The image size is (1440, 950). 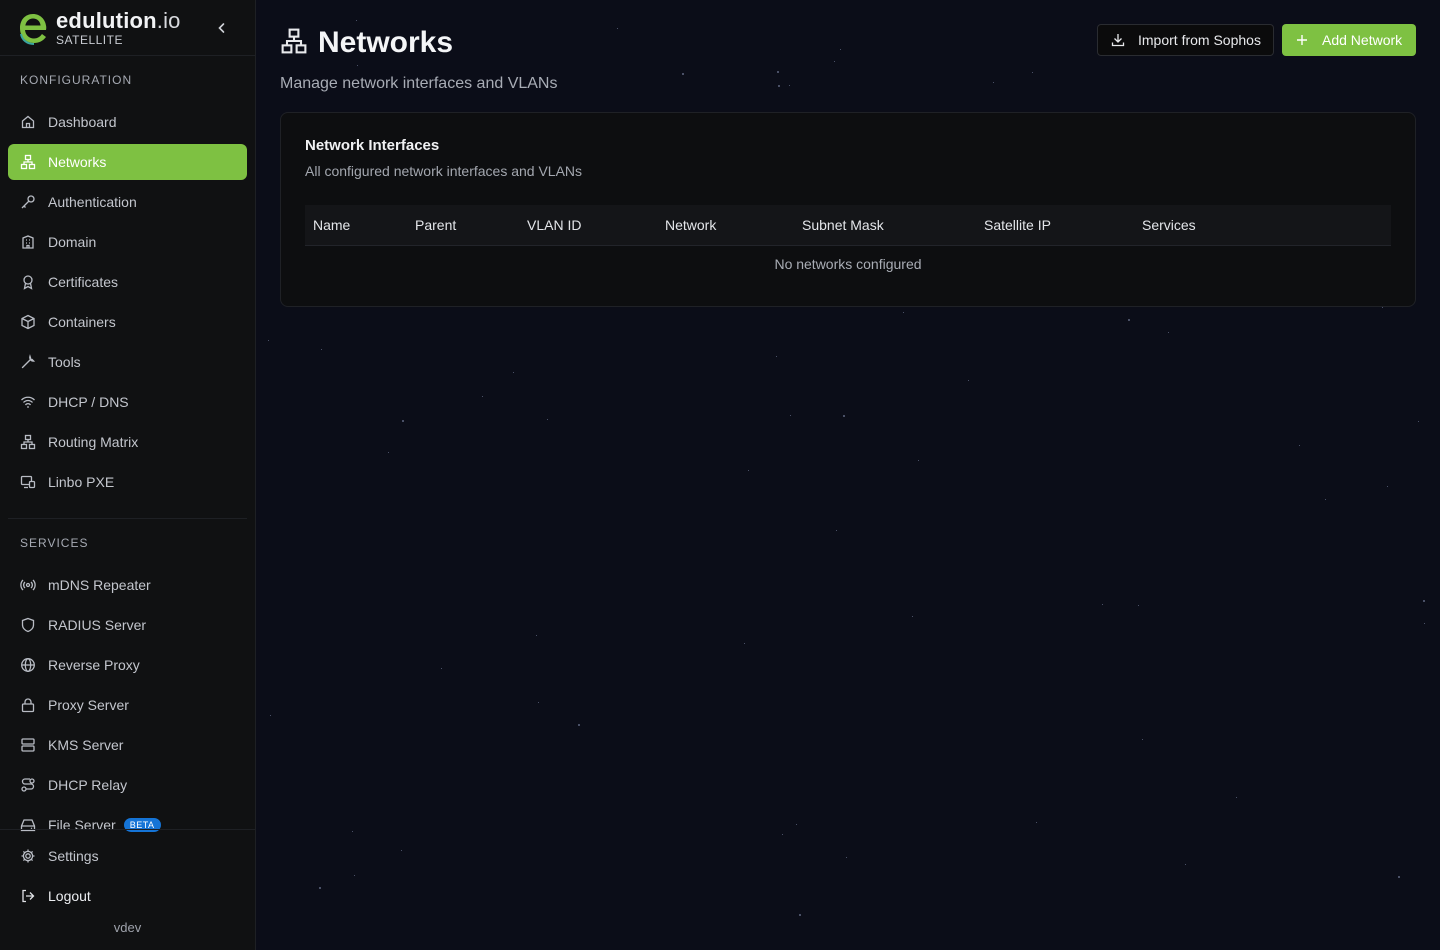 What do you see at coordinates (83, 282) in the screenshot?
I see `sidebar-item-label: Certificates` at bounding box center [83, 282].